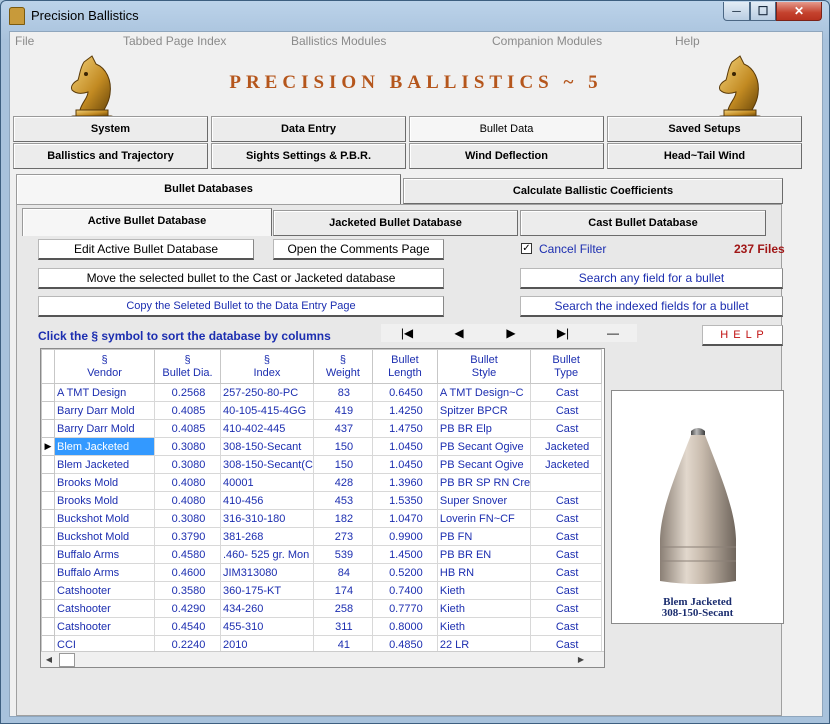 The width and height of the screenshot is (830, 724). Describe the element at coordinates (404, 410) in the screenshot. I see `table-cell: 1.4250` at that location.